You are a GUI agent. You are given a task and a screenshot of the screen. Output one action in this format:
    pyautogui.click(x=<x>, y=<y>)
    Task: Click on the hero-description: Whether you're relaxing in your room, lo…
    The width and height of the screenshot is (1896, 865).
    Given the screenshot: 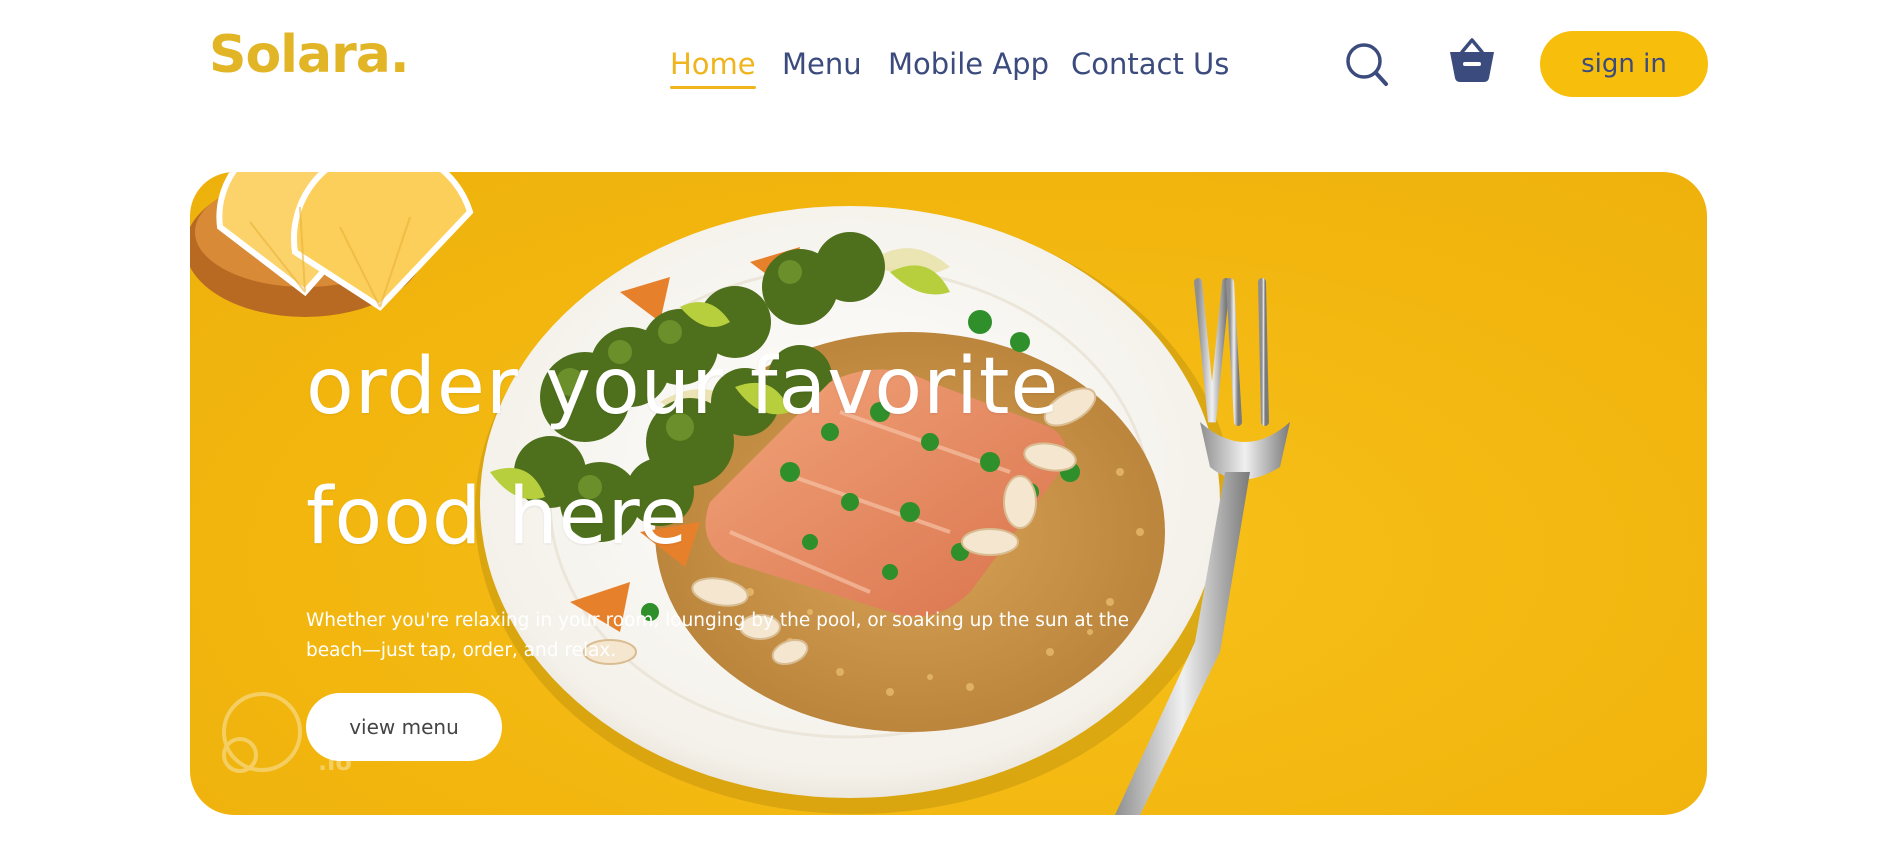 What is the action you would take?
    pyautogui.click(x=718, y=635)
    